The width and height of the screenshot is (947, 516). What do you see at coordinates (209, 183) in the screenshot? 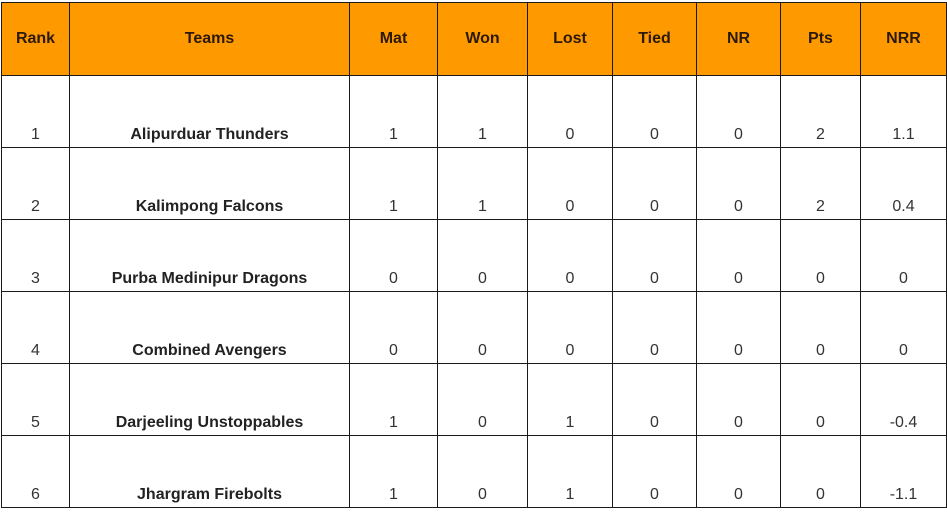
I see `cell-team: Kalimpong Falcons` at bounding box center [209, 183].